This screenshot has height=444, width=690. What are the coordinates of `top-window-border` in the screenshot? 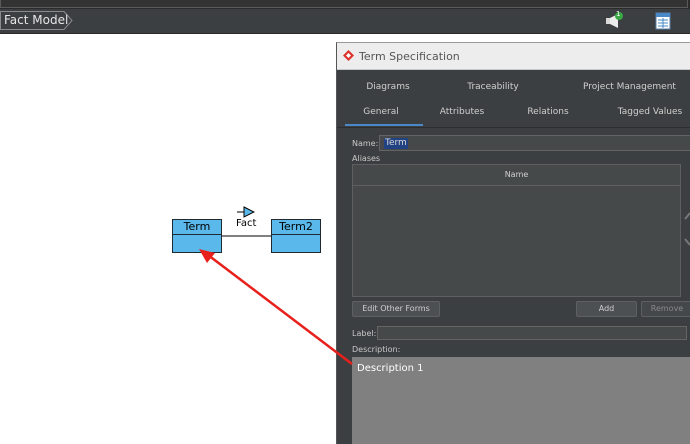 It's located at (344, 4).